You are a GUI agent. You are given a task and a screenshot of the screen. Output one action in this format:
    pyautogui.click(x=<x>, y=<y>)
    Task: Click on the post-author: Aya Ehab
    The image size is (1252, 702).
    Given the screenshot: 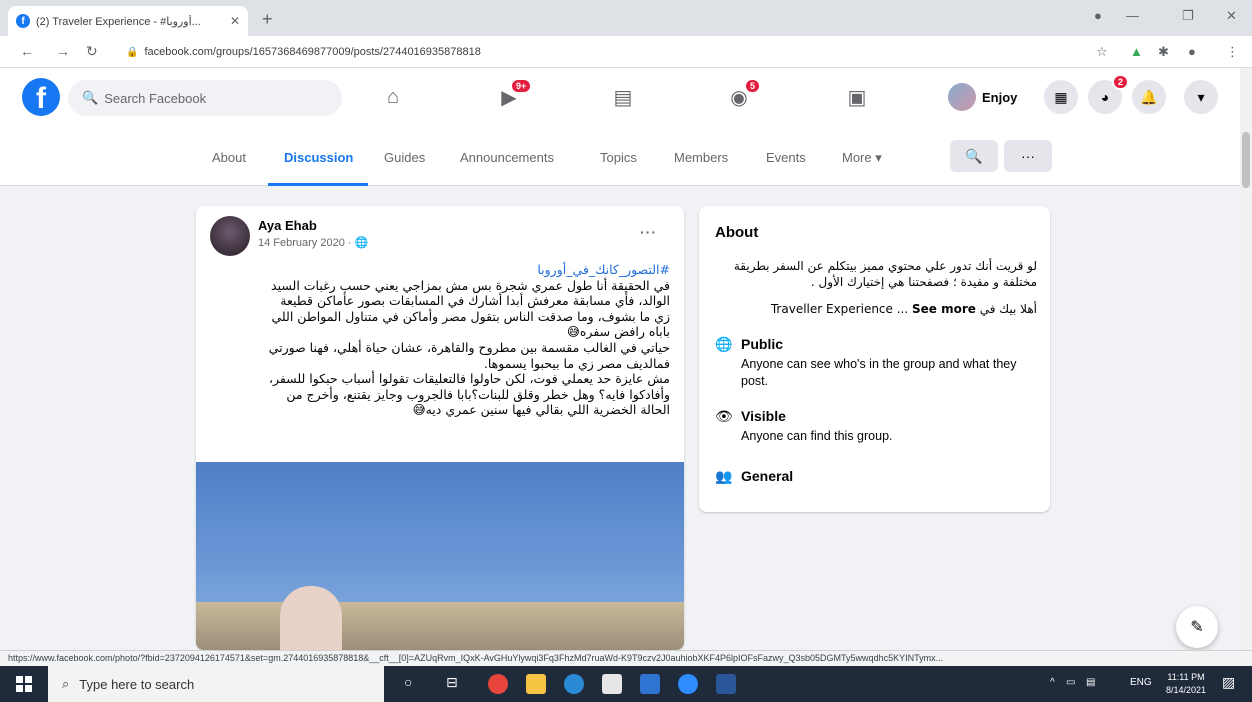 What is the action you would take?
    pyautogui.click(x=287, y=225)
    